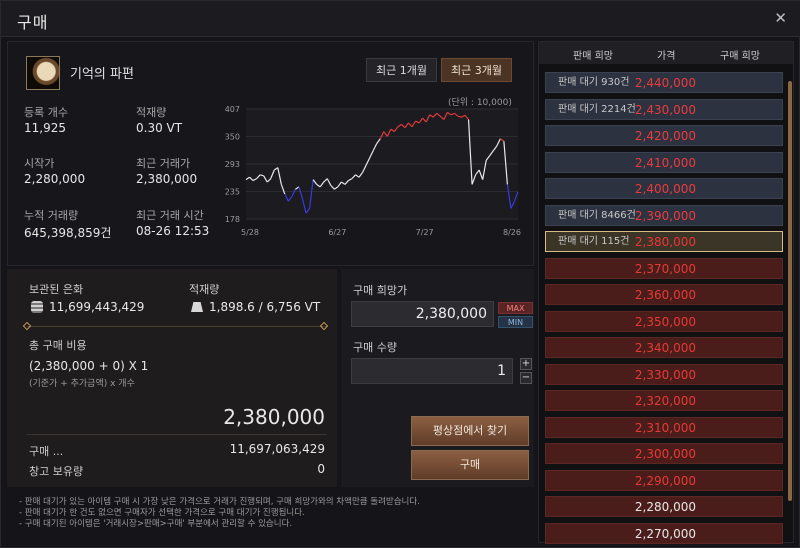  I want to click on orderbook-row: 2,280,000, so click(664, 506).